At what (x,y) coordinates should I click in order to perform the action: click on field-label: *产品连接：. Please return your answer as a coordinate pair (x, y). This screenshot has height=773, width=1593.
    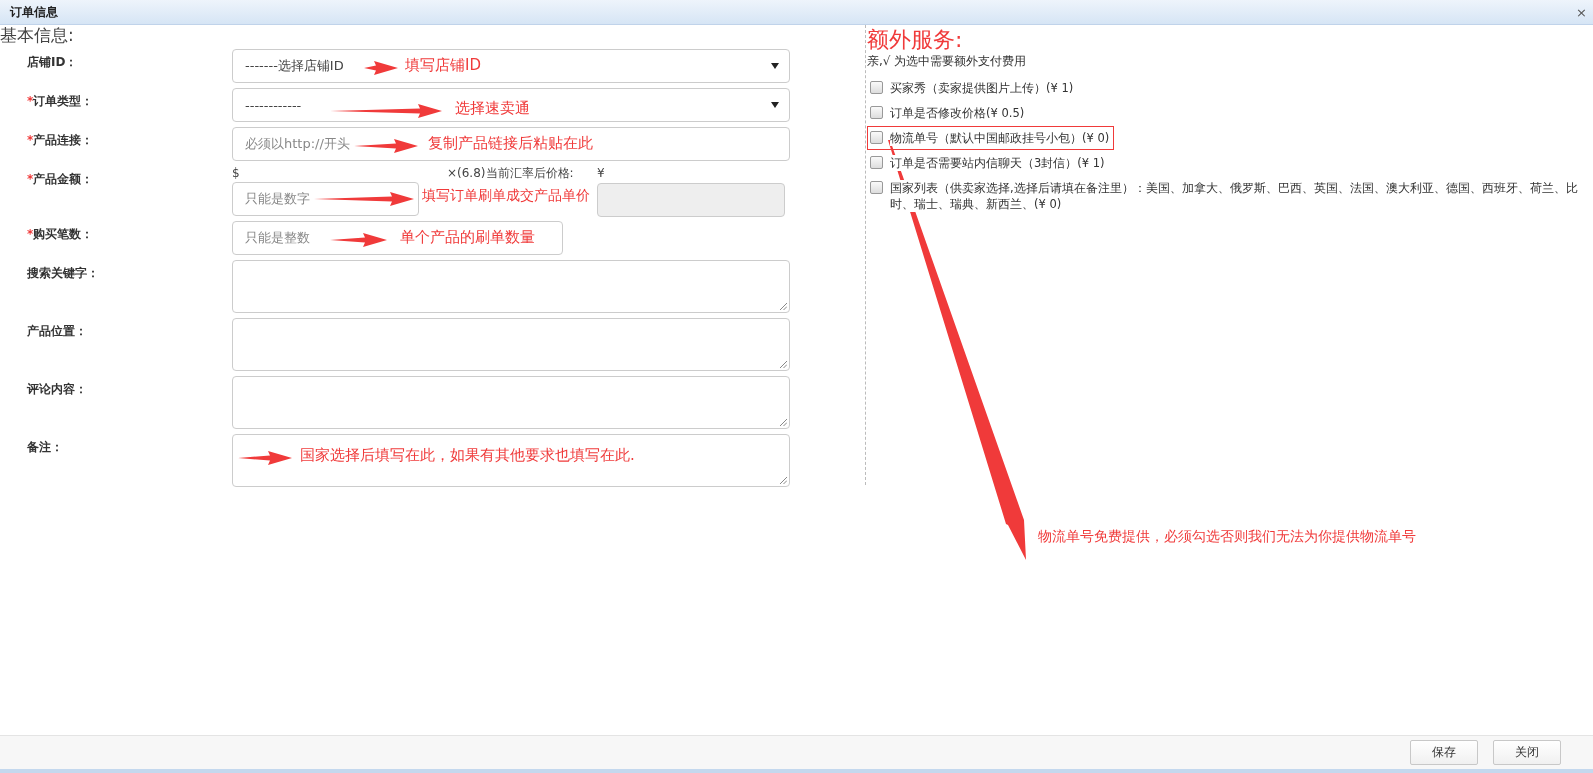
    Looking at the image, I should click on (60, 140).